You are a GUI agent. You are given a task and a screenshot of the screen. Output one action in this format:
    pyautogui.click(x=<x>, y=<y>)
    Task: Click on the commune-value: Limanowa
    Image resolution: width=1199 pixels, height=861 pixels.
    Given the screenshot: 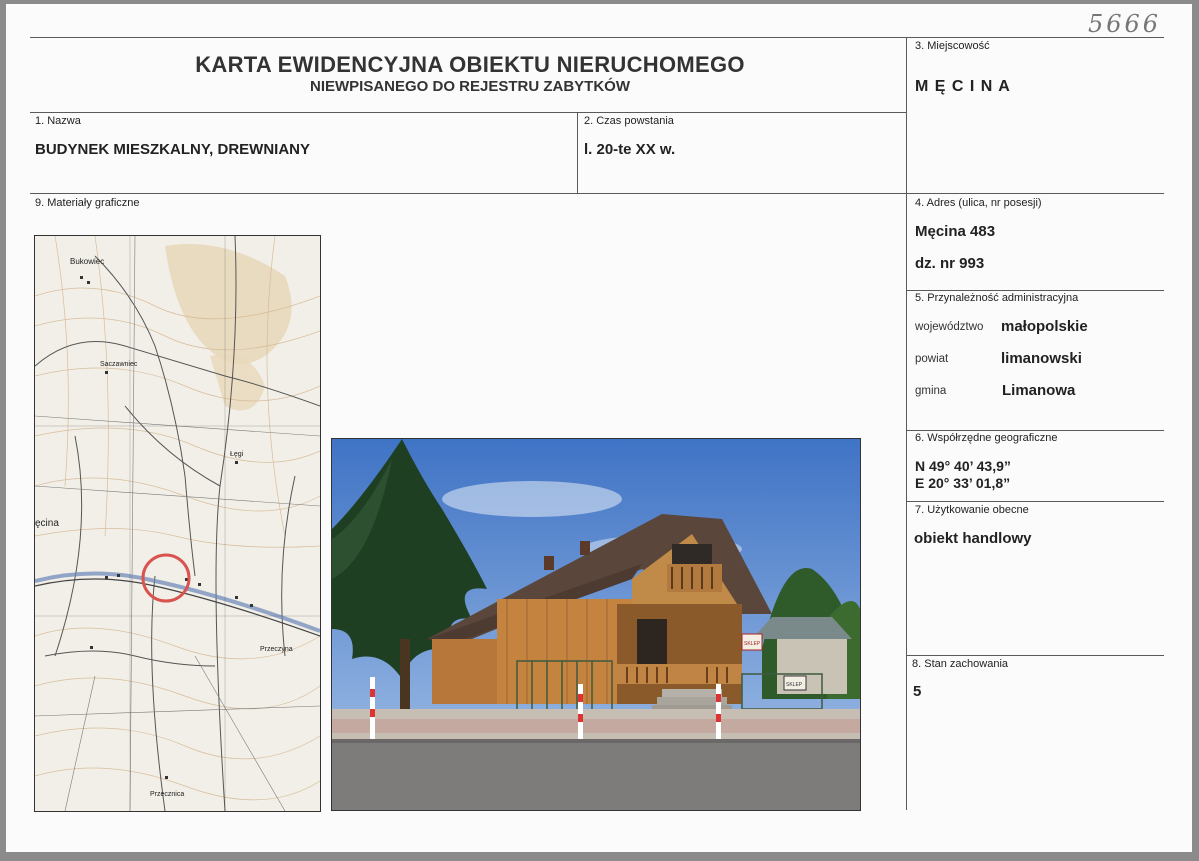 What is the action you would take?
    pyautogui.click(x=1039, y=390)
    